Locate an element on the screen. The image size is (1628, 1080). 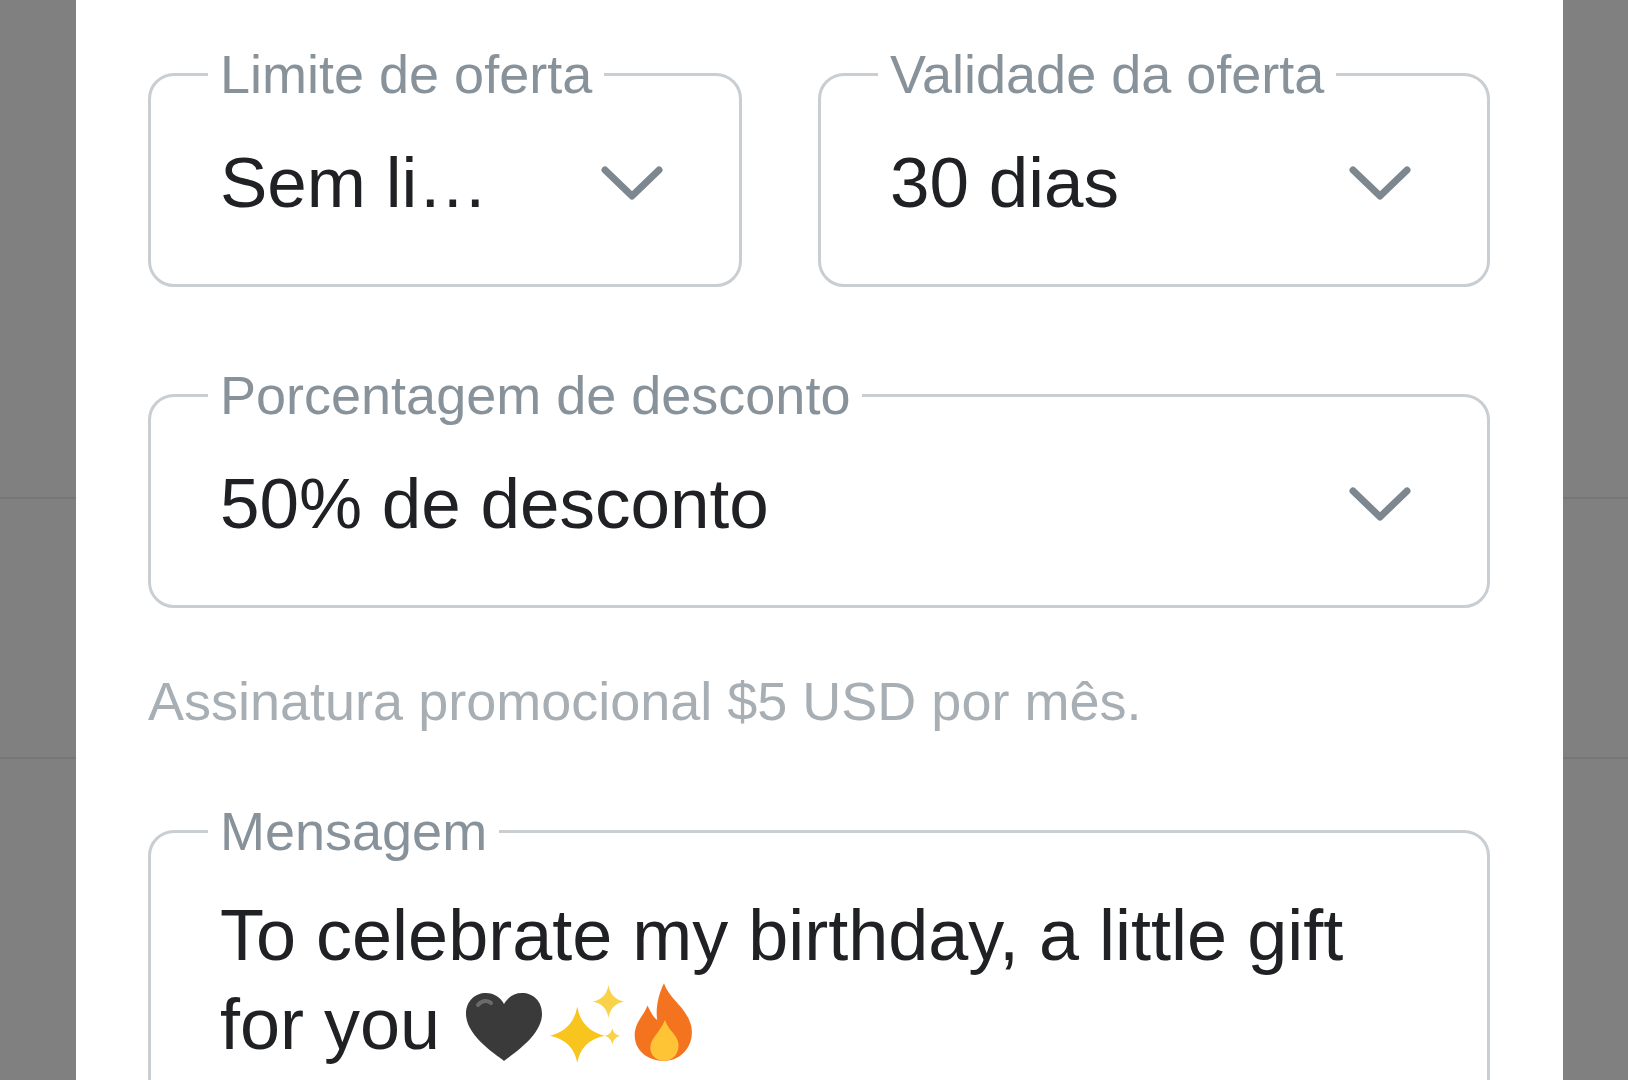
heart-icon is located at coordinates (504, 1027).